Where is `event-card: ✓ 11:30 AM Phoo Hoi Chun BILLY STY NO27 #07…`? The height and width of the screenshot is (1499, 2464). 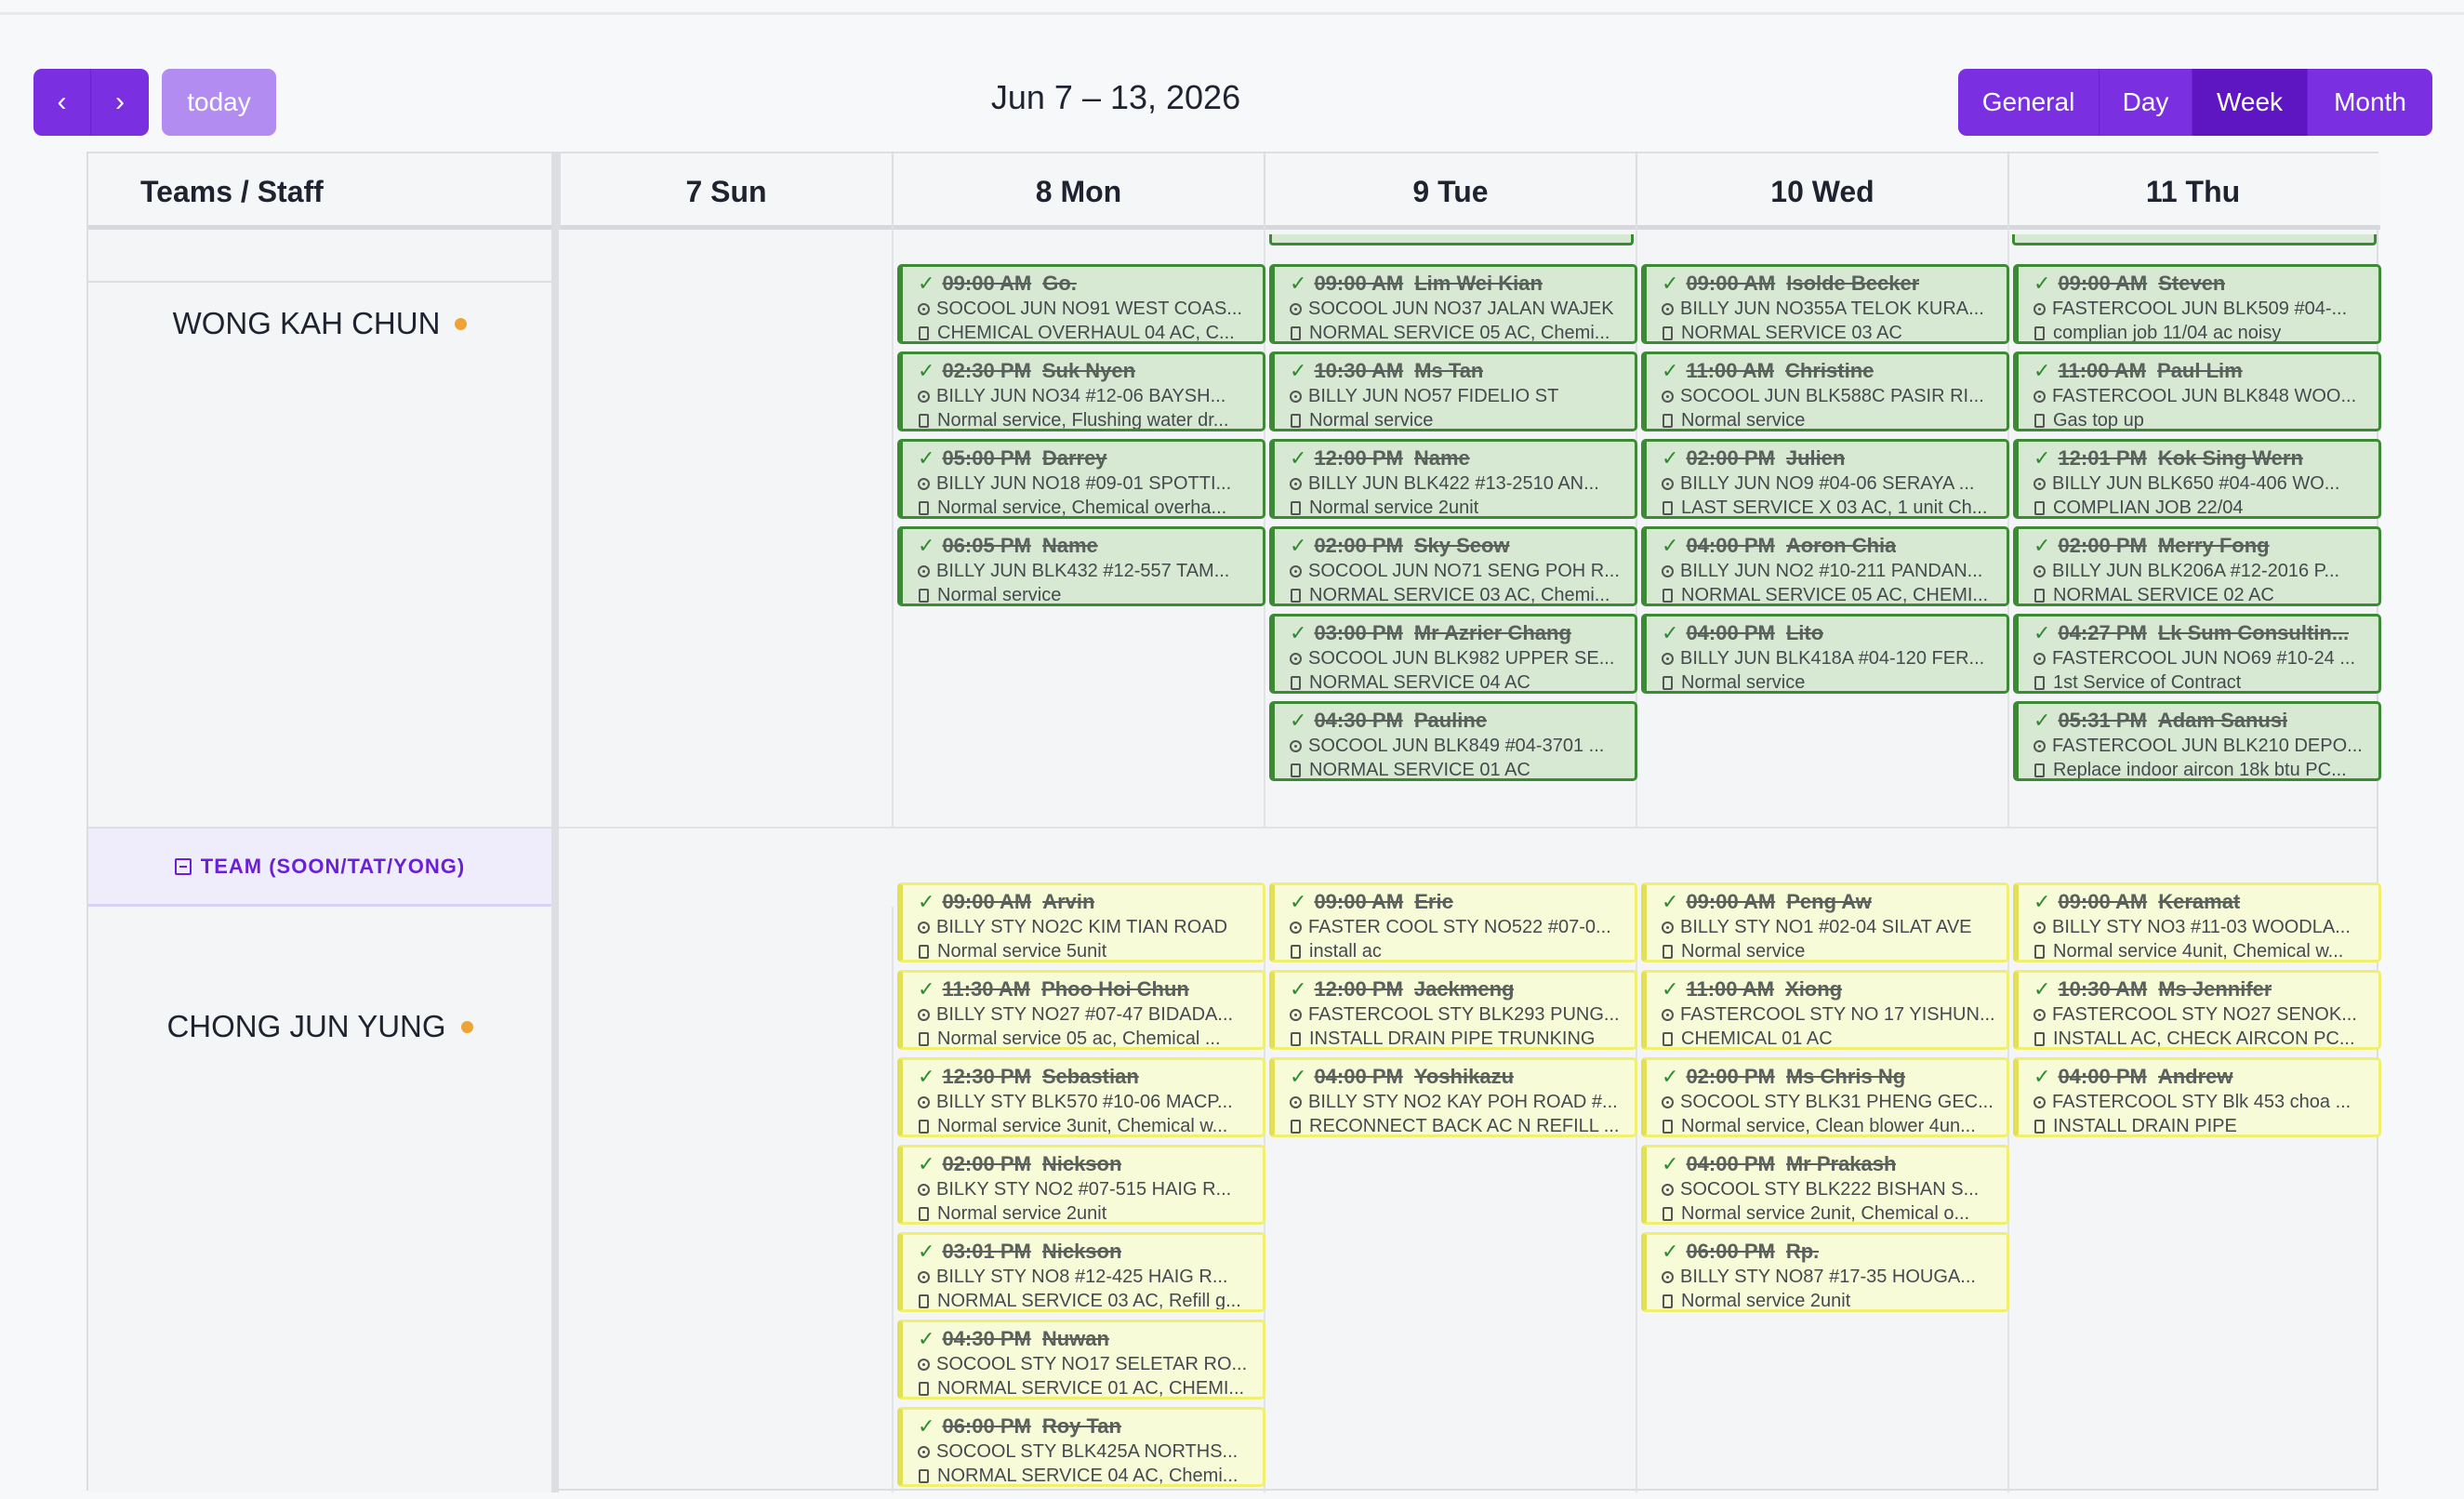 event-card: ✓ 11:30 AM Phoo Hoi Chun BILLY STY NO27 #07… is located at coordinates (1081, 1010).